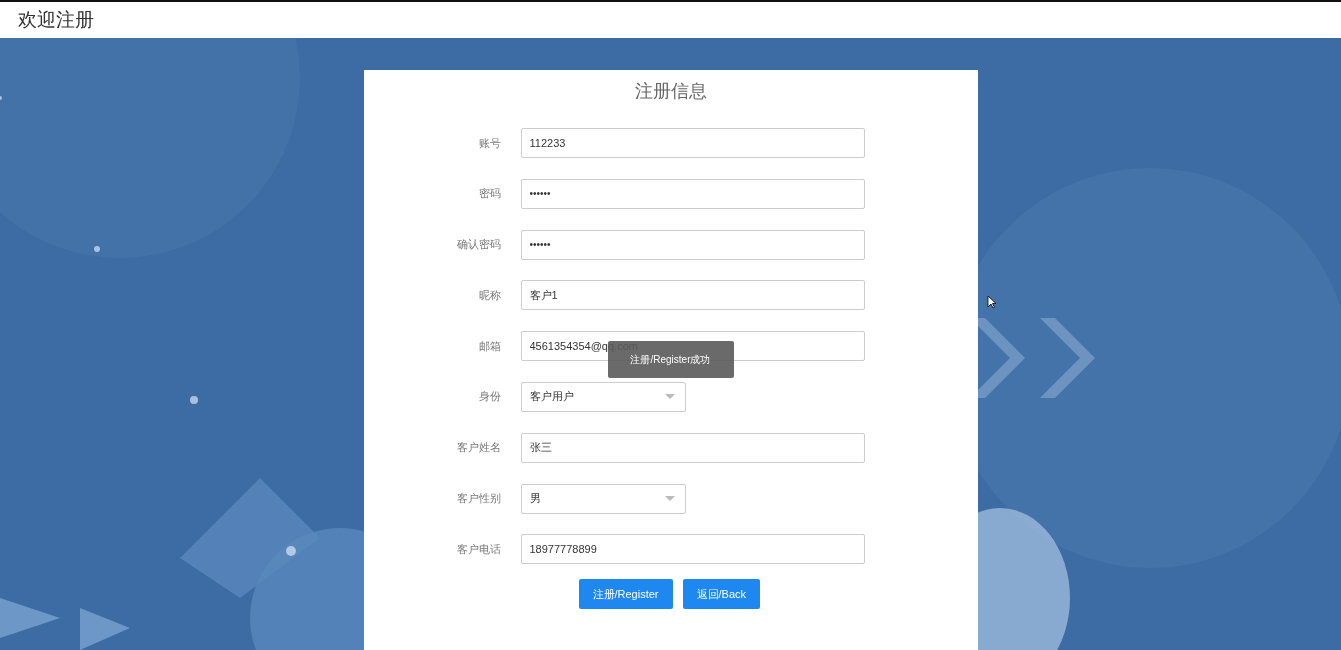 This screenshot has height=650, width=1341. Describe the element at coordinates (489, 194) in the screenshot. I see `field-label: 密码` at that location.